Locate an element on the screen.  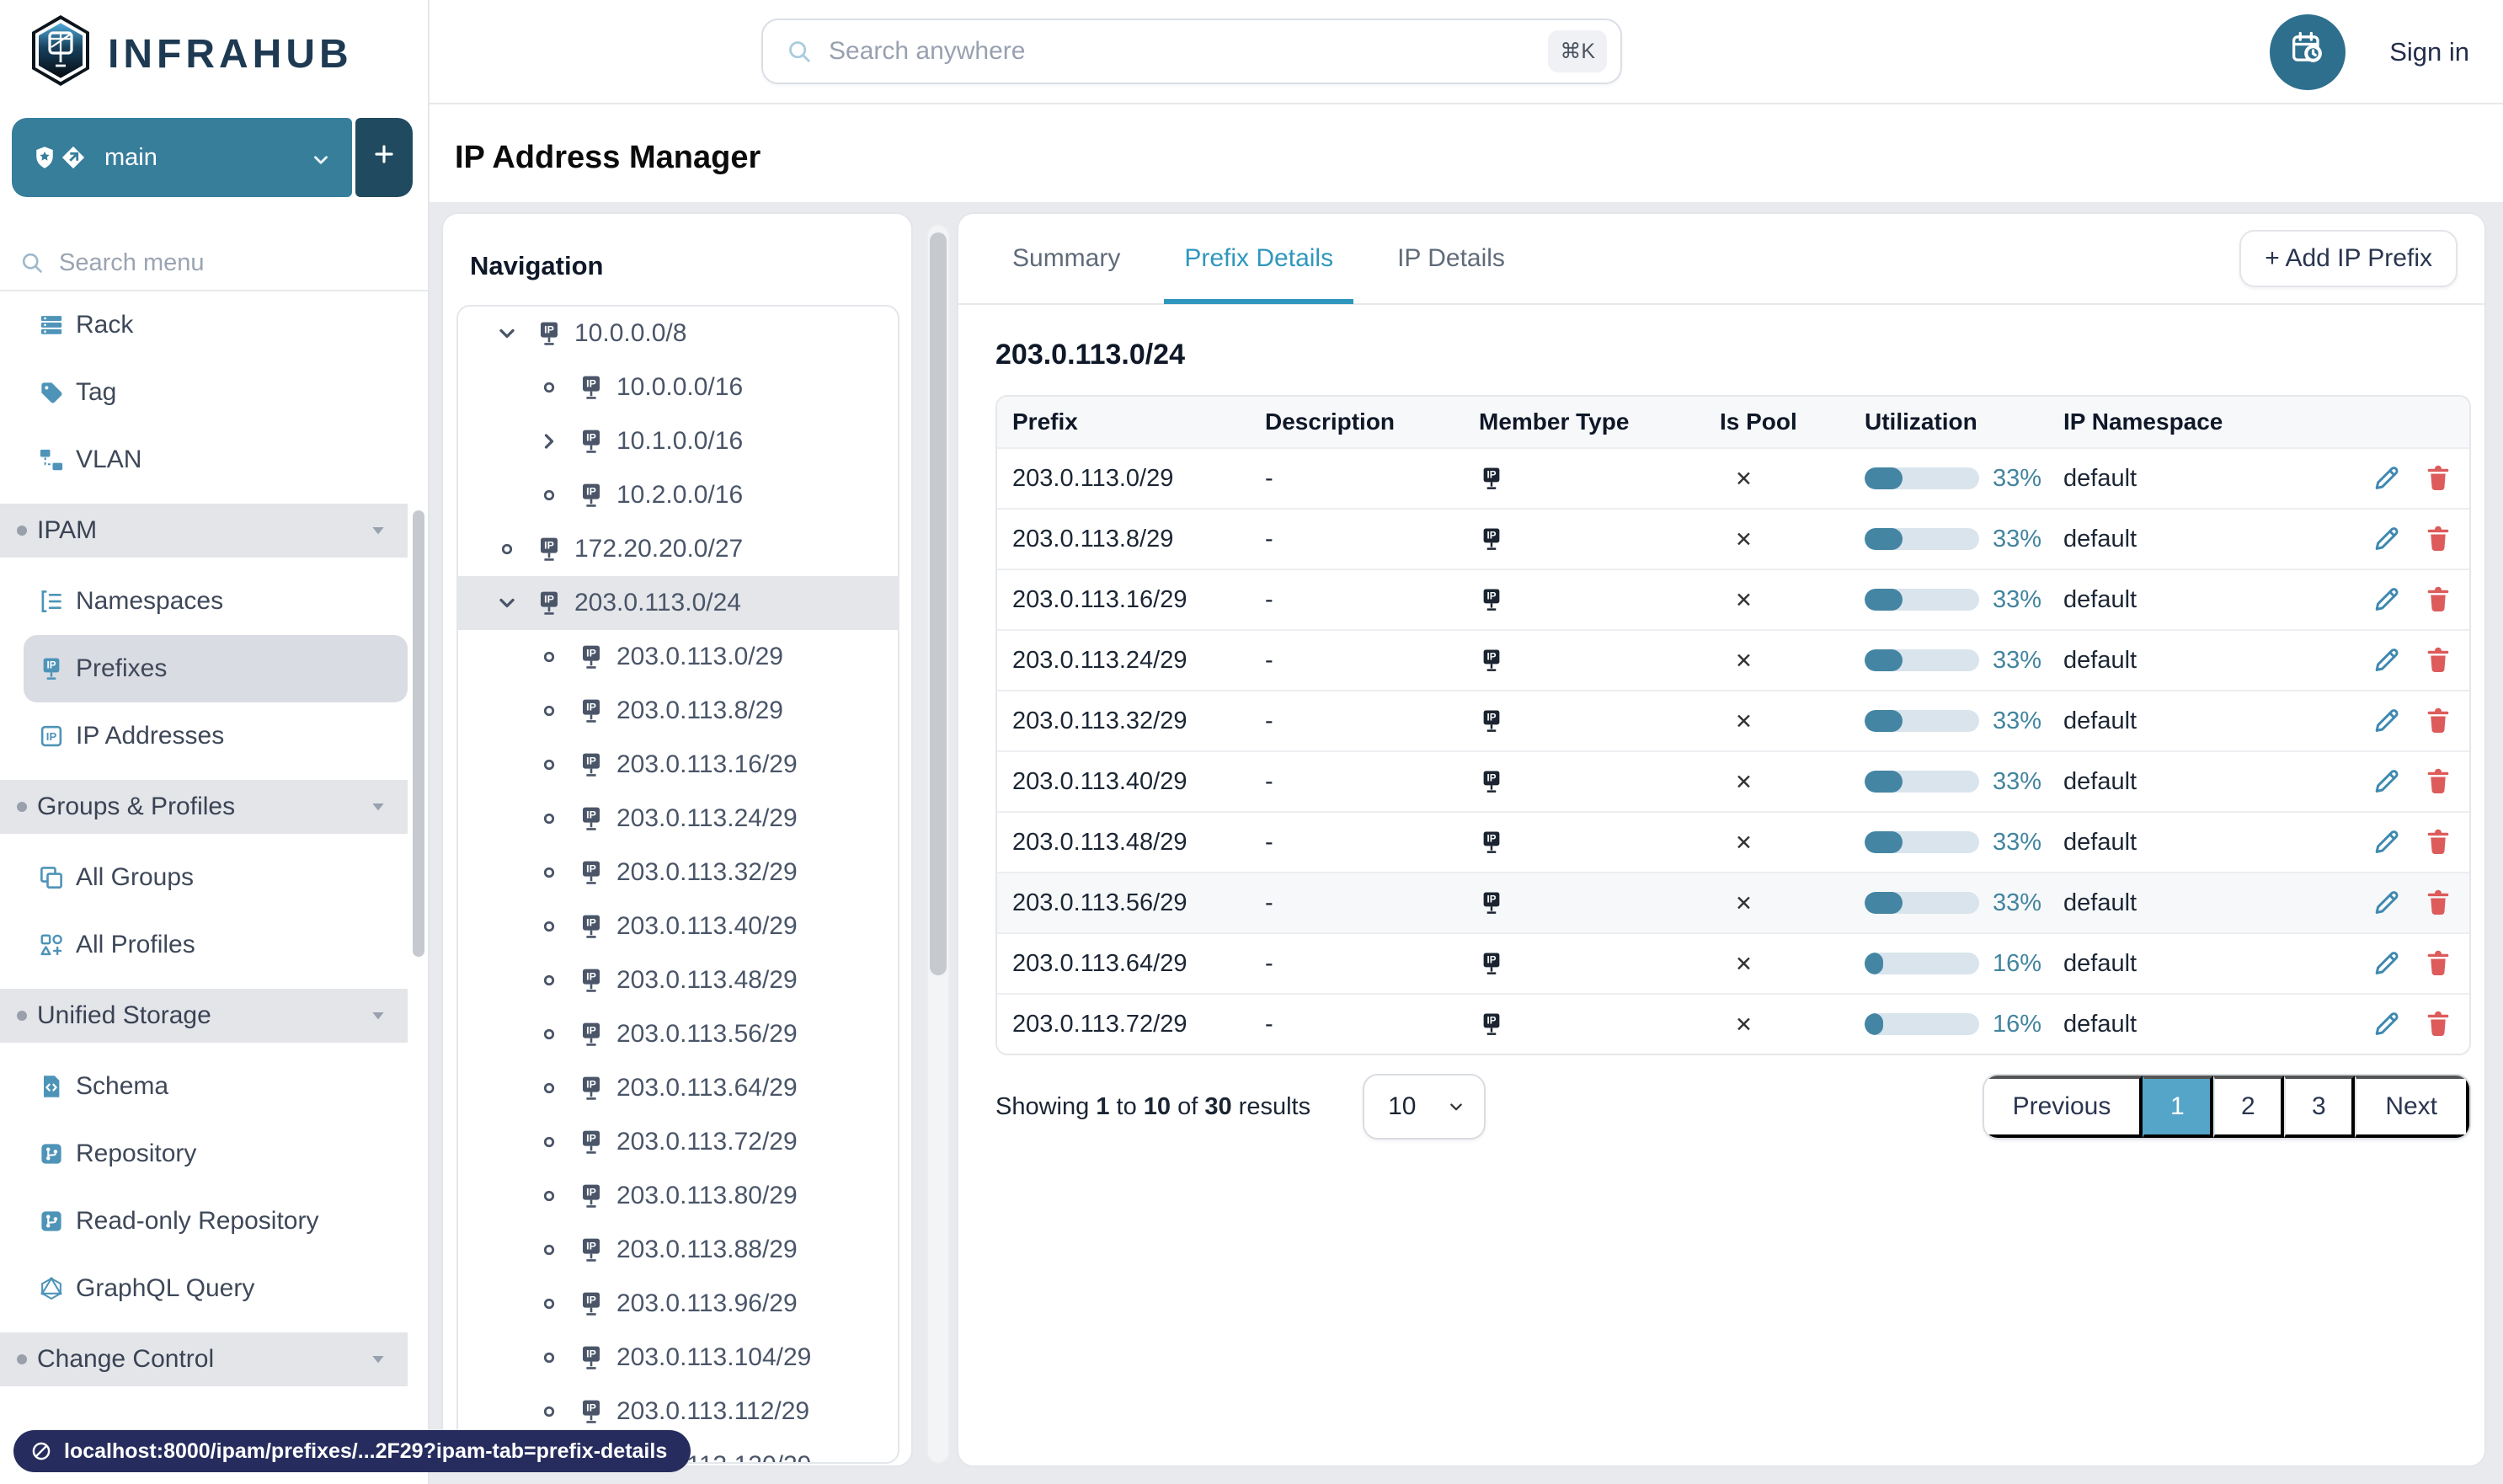
add-branch-button is located at coordinates (384, 158).